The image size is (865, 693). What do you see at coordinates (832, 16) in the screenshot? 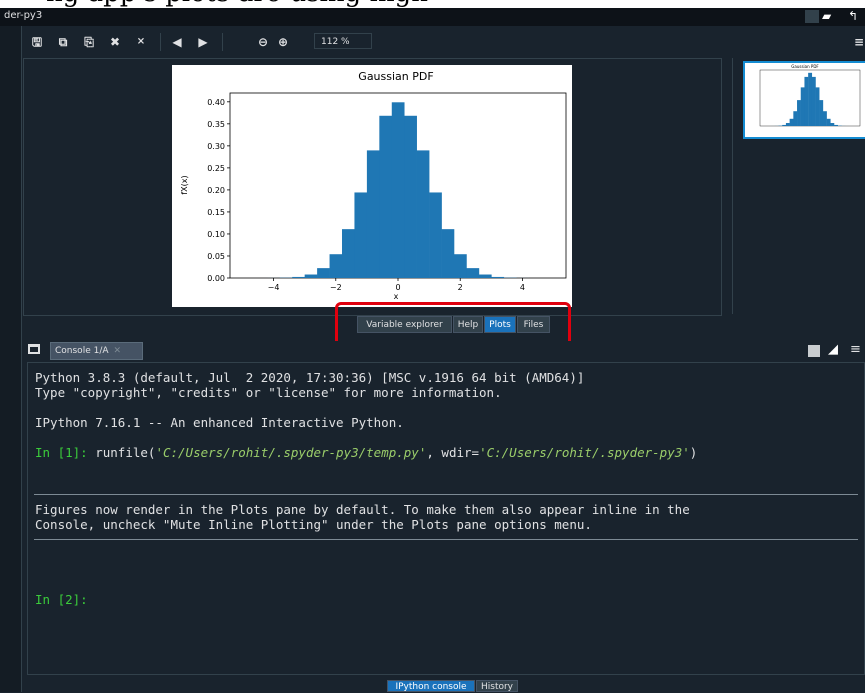
I see `open-folder-icon: ▰` at bounding box center [832, 16].